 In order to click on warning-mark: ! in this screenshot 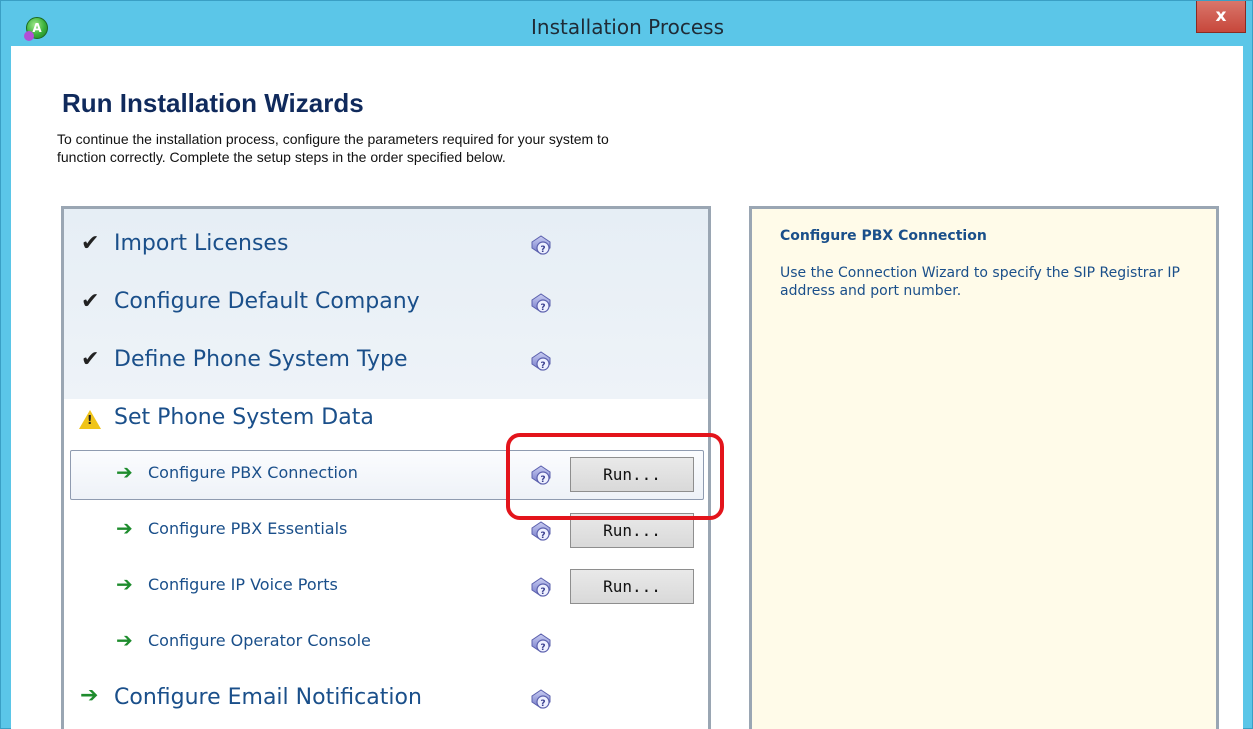, I will do `click(90, 420)`.